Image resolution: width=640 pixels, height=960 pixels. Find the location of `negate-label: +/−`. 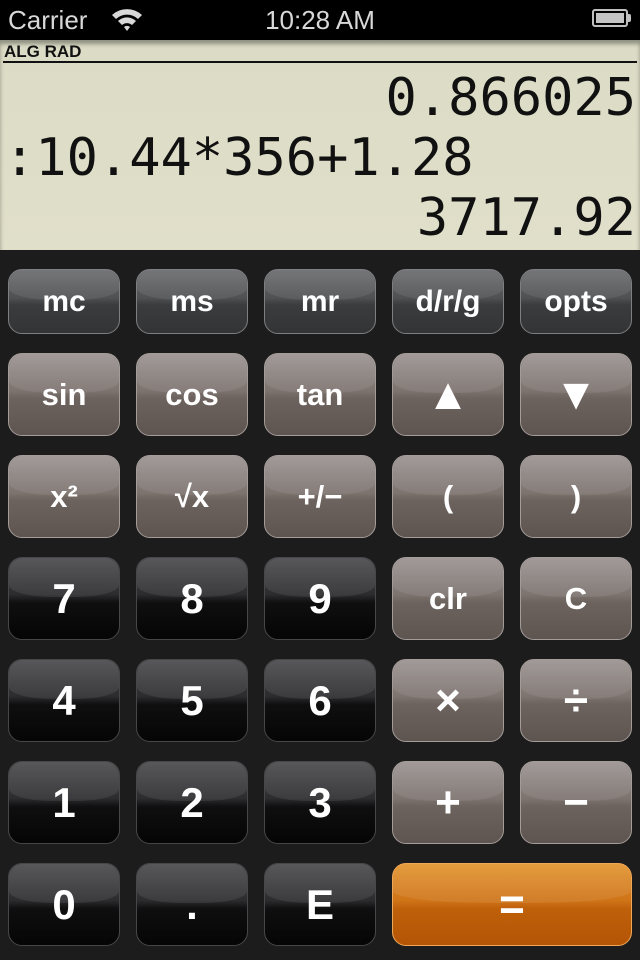

negate-label: +/− is located at coordinates (320, 496).